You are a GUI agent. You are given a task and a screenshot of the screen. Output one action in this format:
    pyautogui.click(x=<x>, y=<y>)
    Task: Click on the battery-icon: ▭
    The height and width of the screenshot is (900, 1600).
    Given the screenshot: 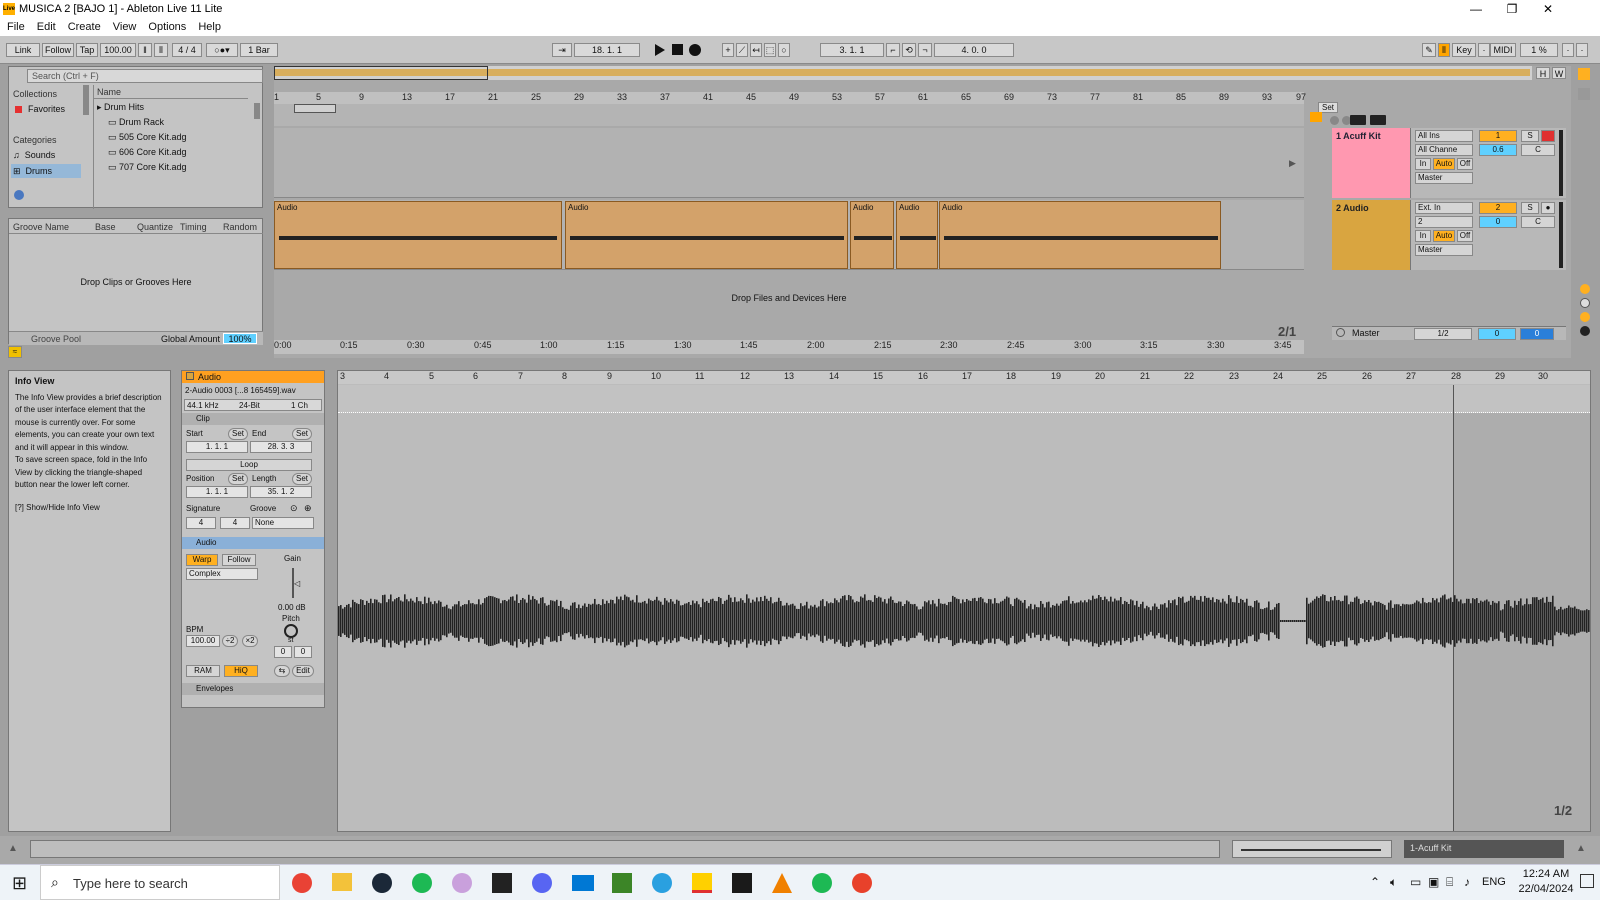 What is the action you would take?
    pyautogui.click(x=1415, y=882)
    